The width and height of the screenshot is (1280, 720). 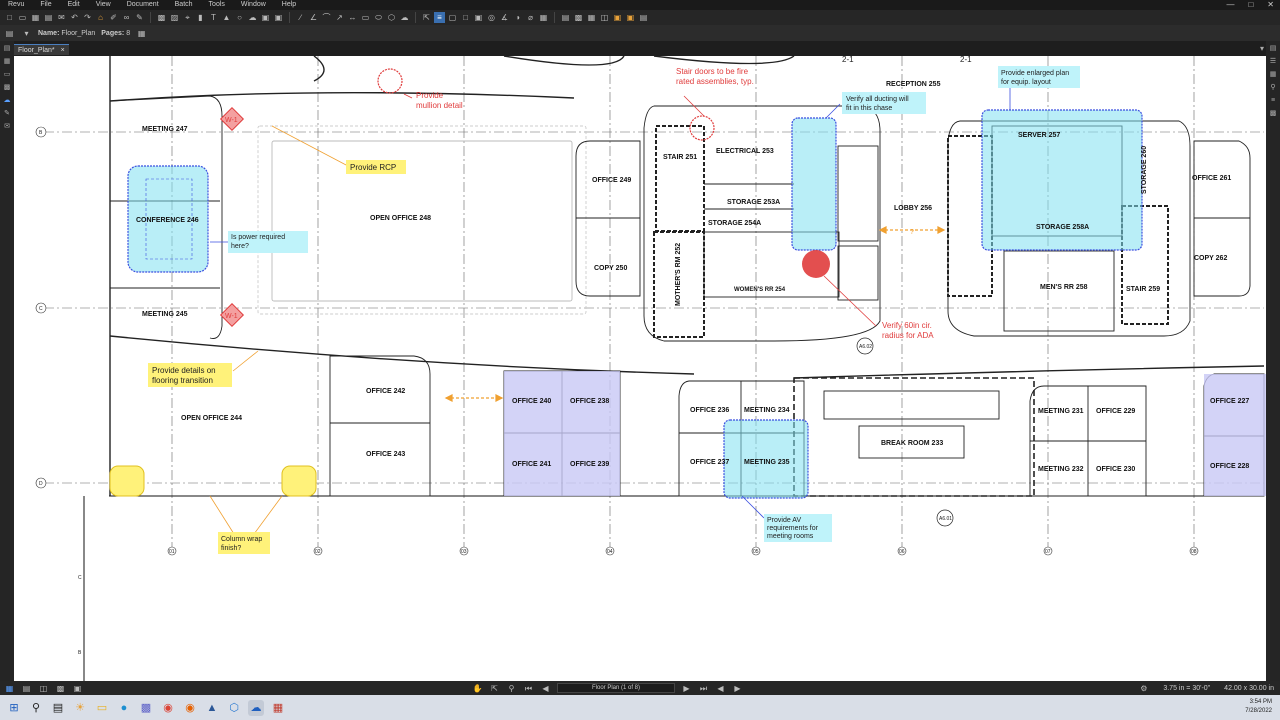 I want to click on maximize-icon: □, so click(x=1250, y=5).